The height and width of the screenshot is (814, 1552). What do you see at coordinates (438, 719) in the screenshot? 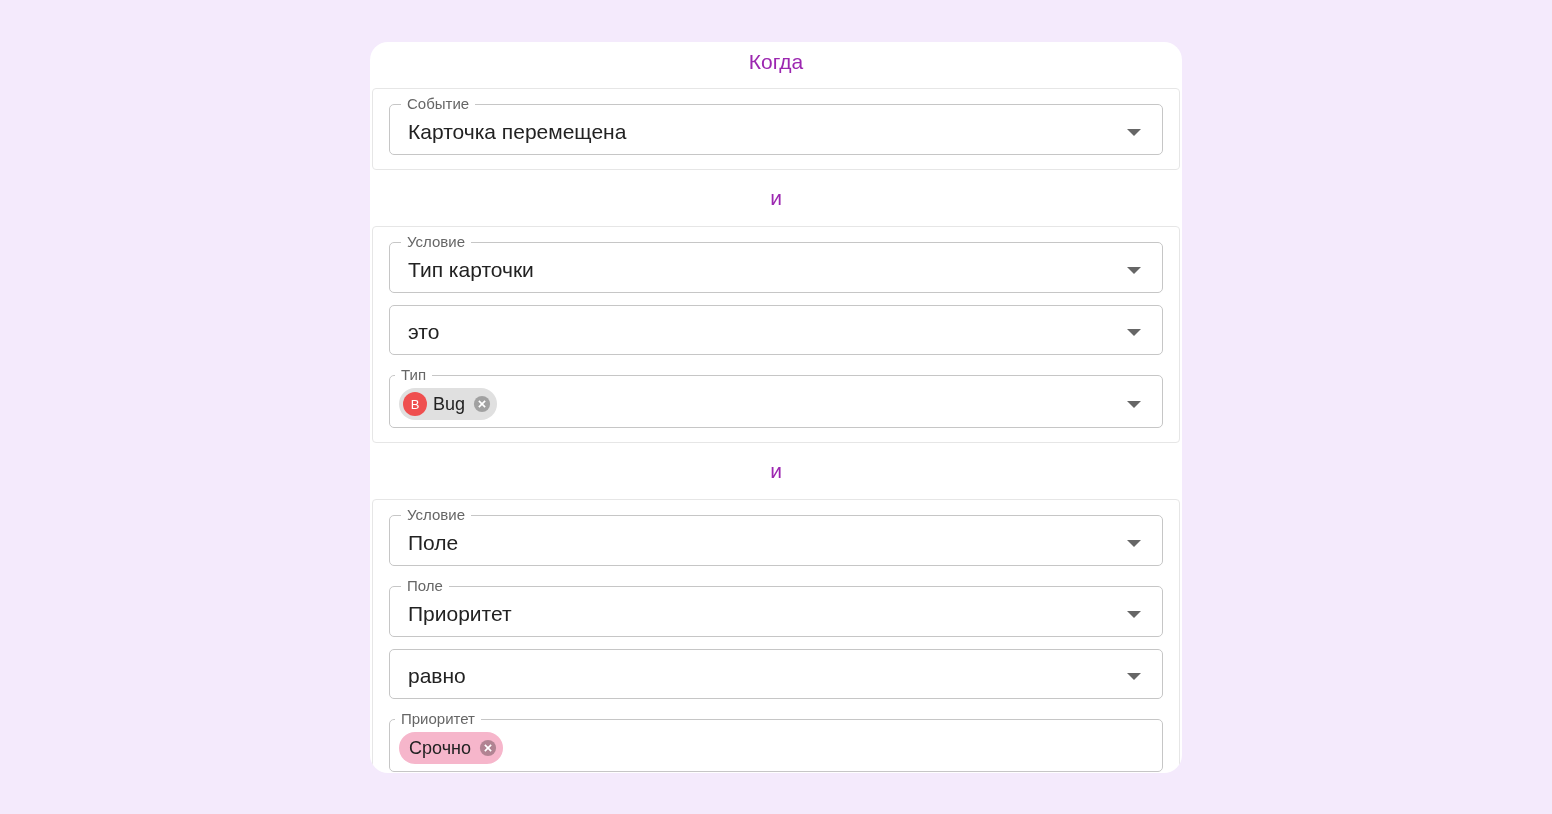
I see `field-label: Приоритет` at bounding box center [438, 719].